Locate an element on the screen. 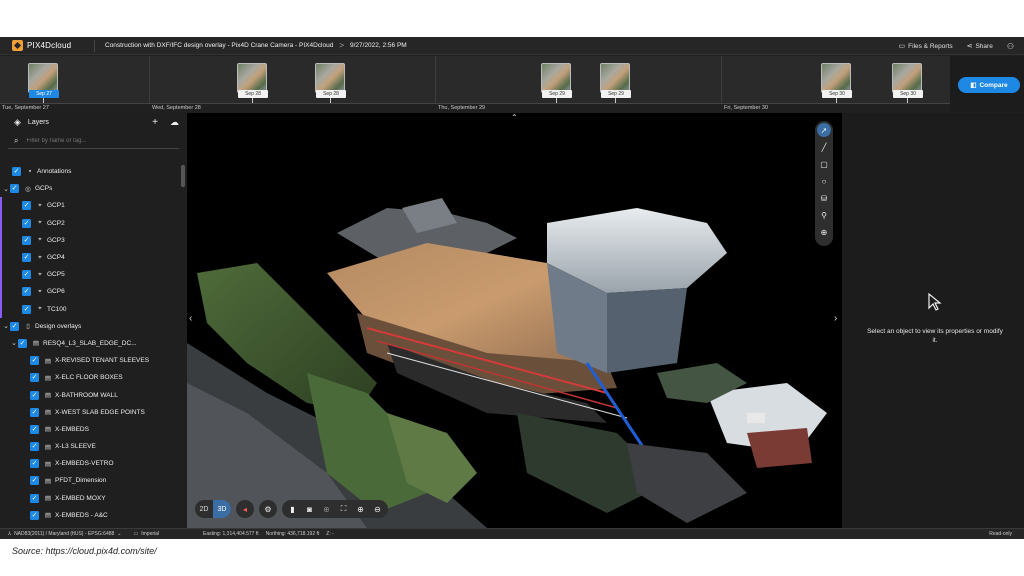 This screenshot has height=576, width=1024. dataset-datetime: 9/27/2022, 2:56 PM is located at coordinates (378, 45).